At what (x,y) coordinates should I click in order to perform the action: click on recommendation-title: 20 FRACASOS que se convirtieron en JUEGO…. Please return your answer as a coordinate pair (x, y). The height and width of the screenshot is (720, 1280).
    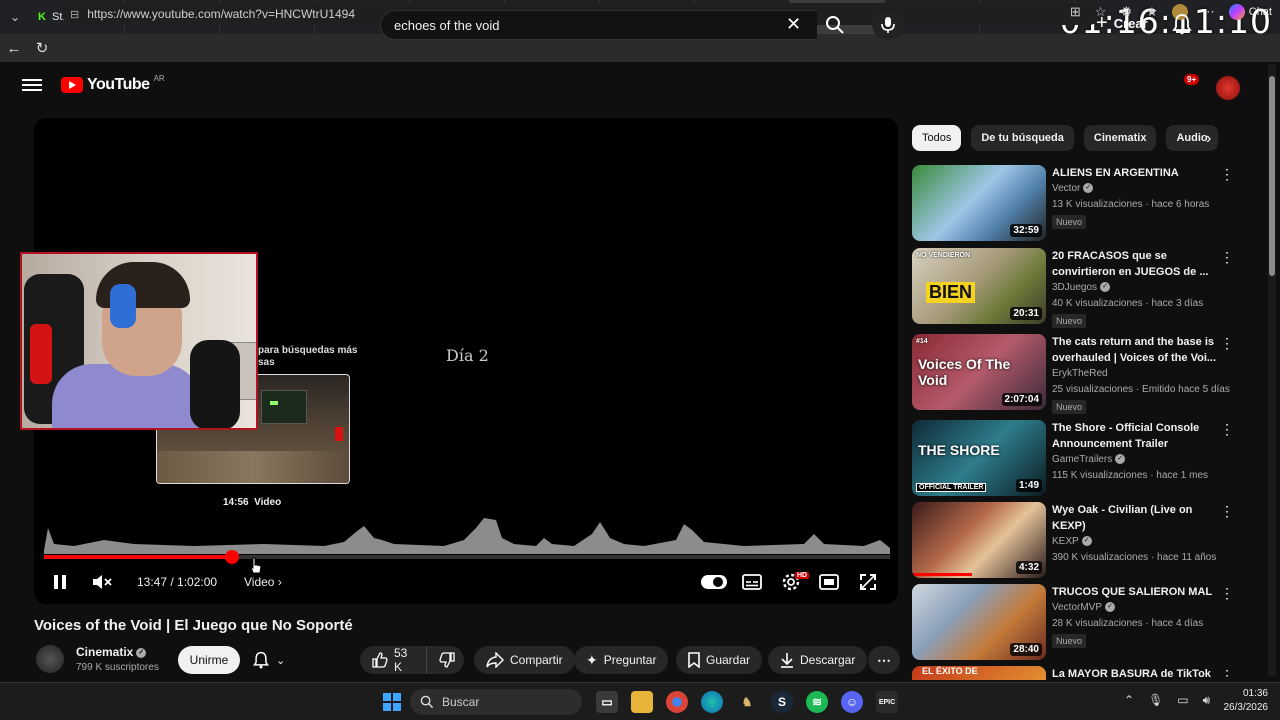
    Looking at the image, I should click on (1137, 264).